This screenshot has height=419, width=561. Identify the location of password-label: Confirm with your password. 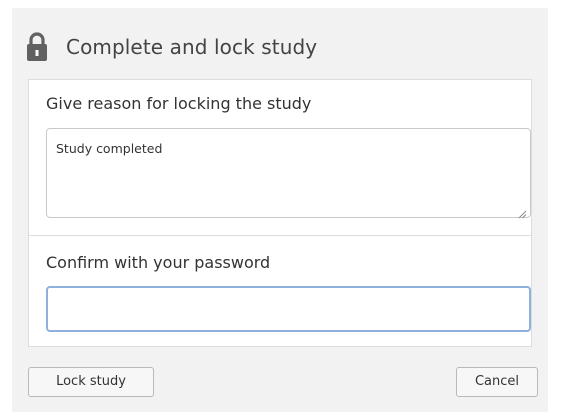
(158, 262).